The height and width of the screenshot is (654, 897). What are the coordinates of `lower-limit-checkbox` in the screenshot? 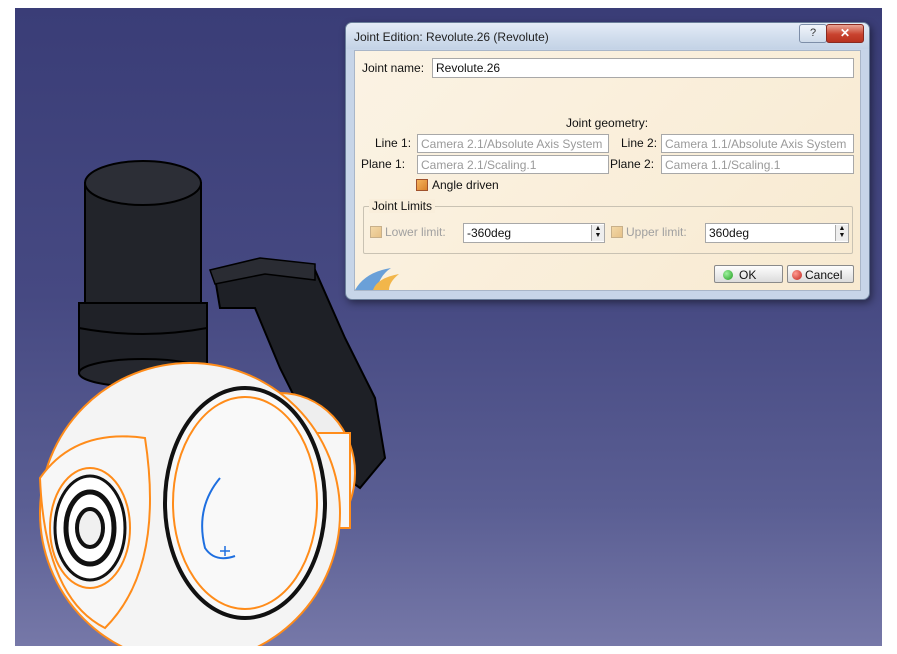 It's located at (376, 232).